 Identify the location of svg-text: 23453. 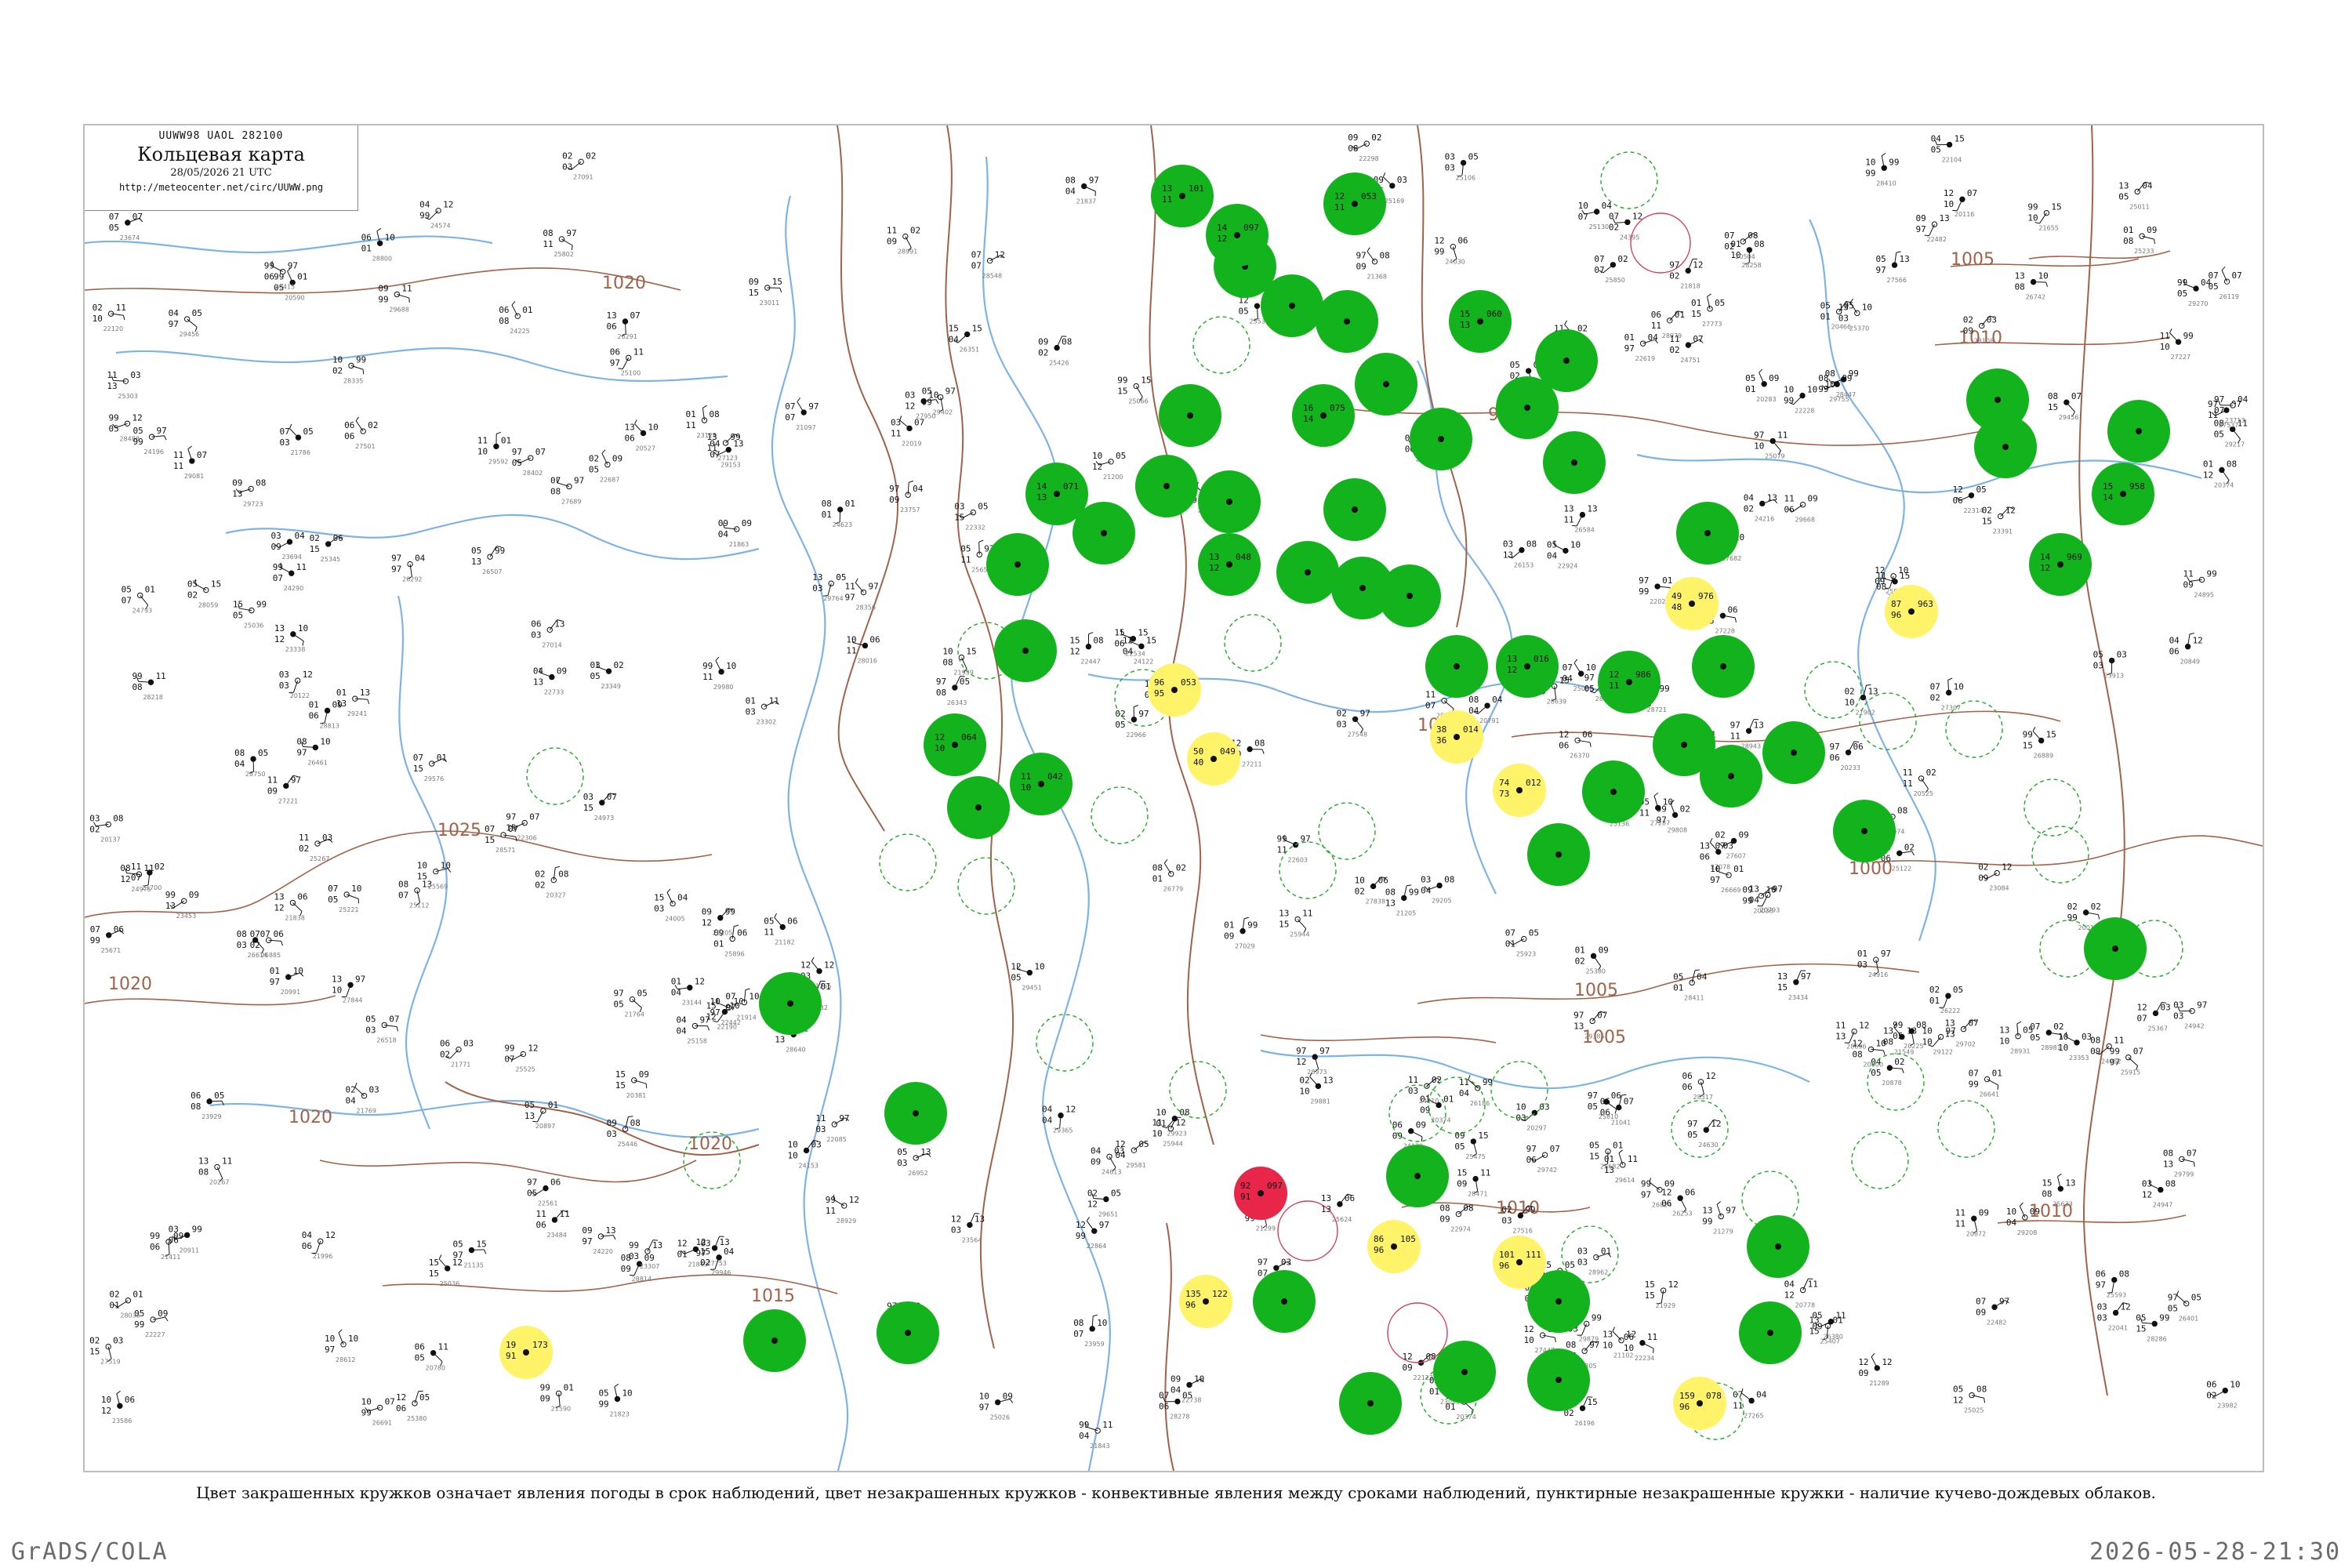
(186, 917).